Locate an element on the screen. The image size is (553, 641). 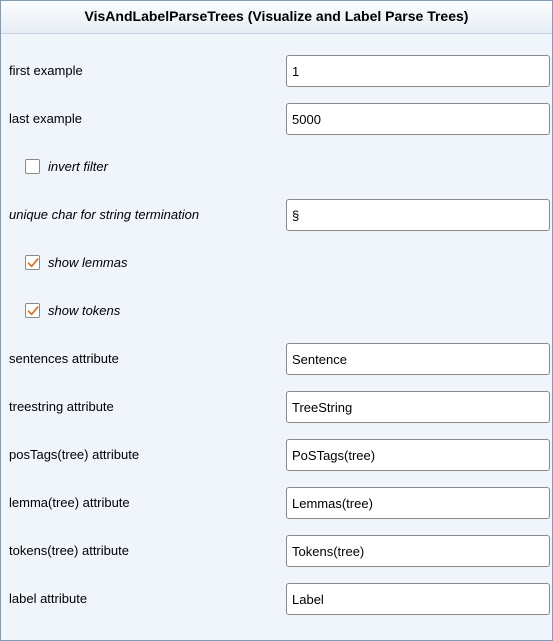
lemma-attribute-label: lemma(tree) attribute is located at coordinates (69, 502).